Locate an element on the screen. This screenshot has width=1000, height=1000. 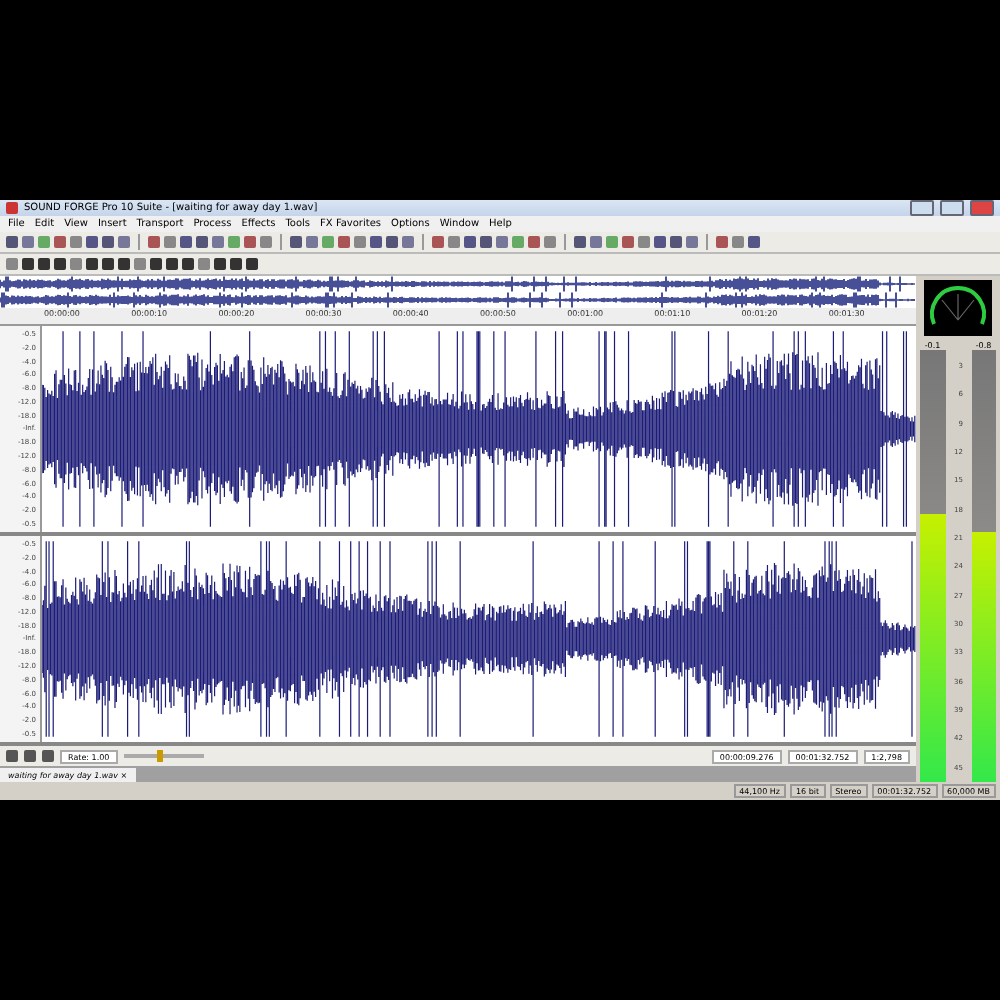
maximize-button is located at coordinates (952, 208).